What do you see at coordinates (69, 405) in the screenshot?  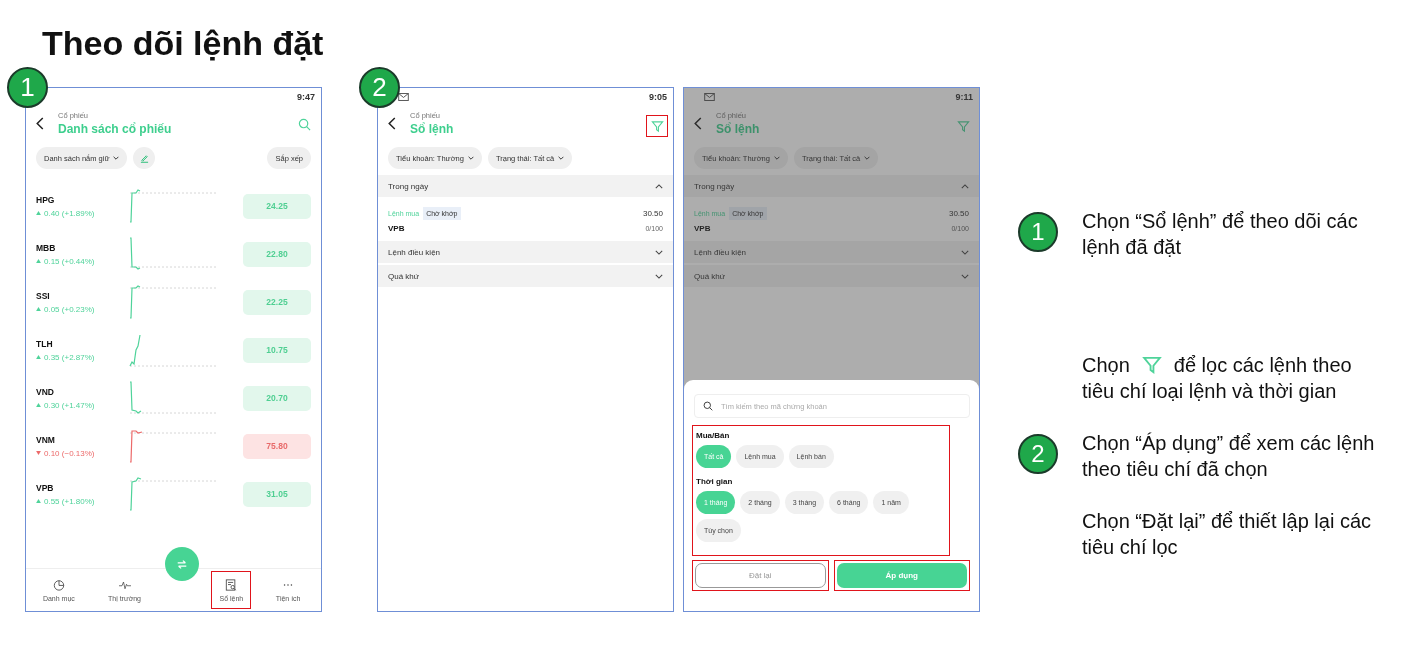 I see `price-change: 0.30 (+1.47%)` at bounding box center [69, 405].